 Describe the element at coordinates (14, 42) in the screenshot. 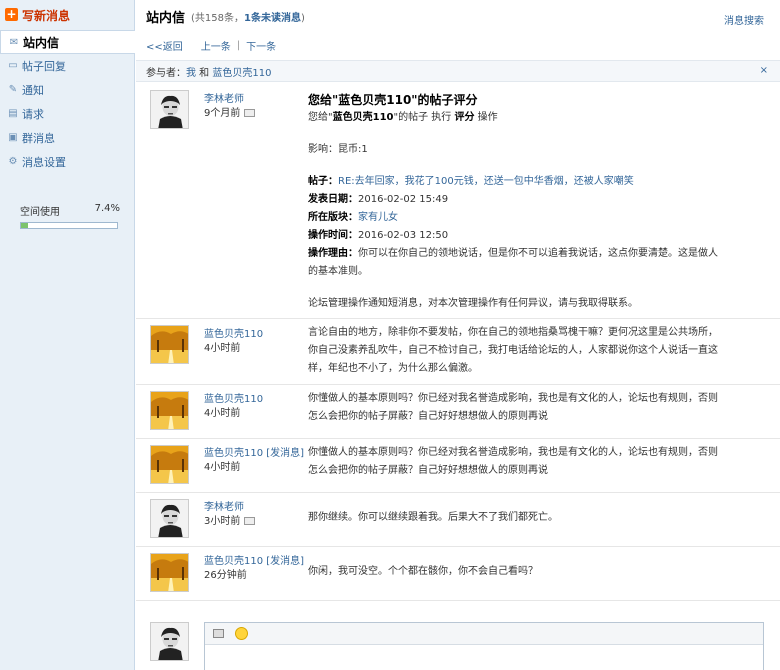

I see `envelope-icon: ✉` at that location.